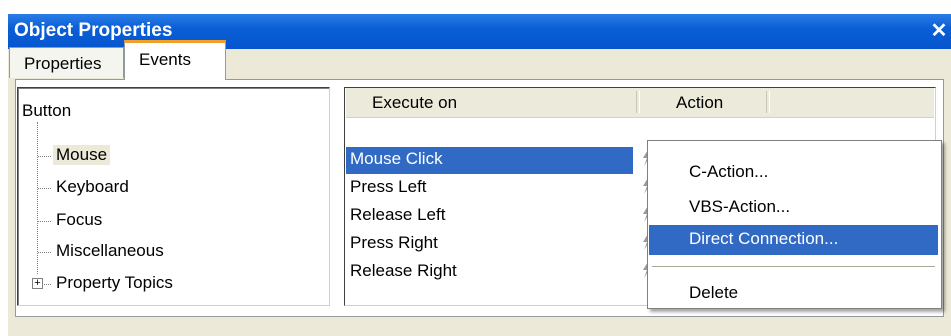 The height and width of the screenshot is (336, 951). I want to click on event-row-label: Mouse Click, so click(396, 158).